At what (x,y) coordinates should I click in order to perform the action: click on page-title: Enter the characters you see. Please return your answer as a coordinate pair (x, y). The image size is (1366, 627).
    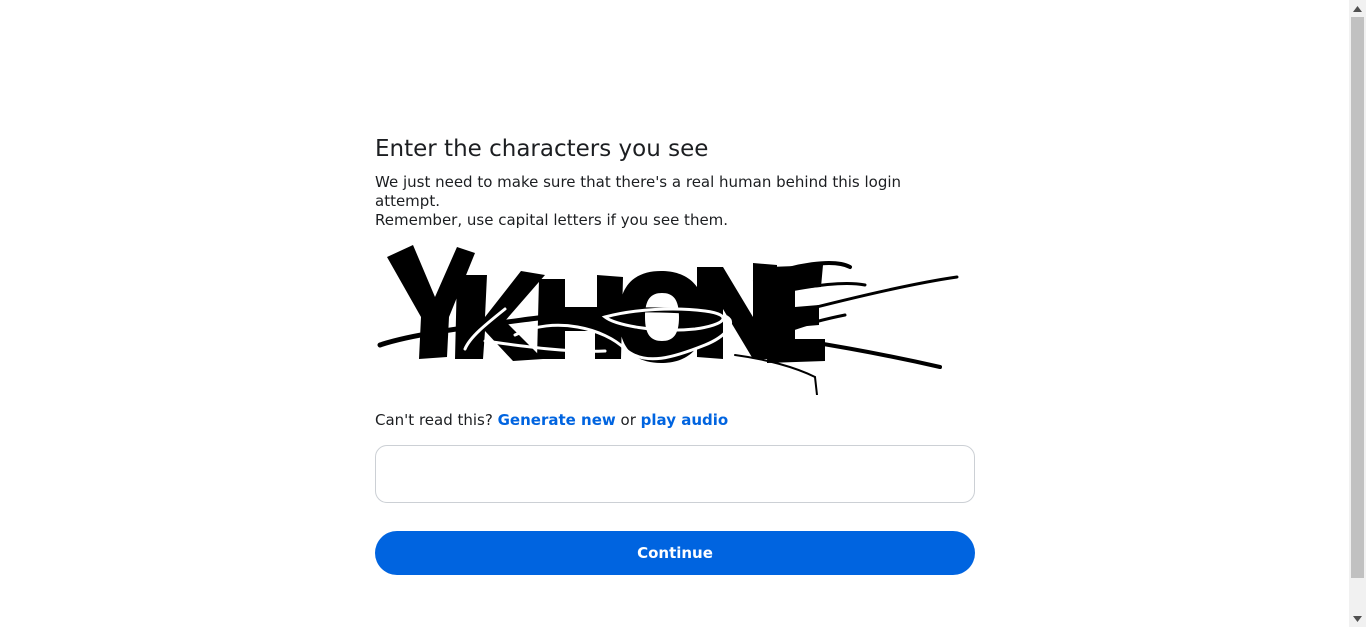
    Looking at the image, I should click on (542, 149).